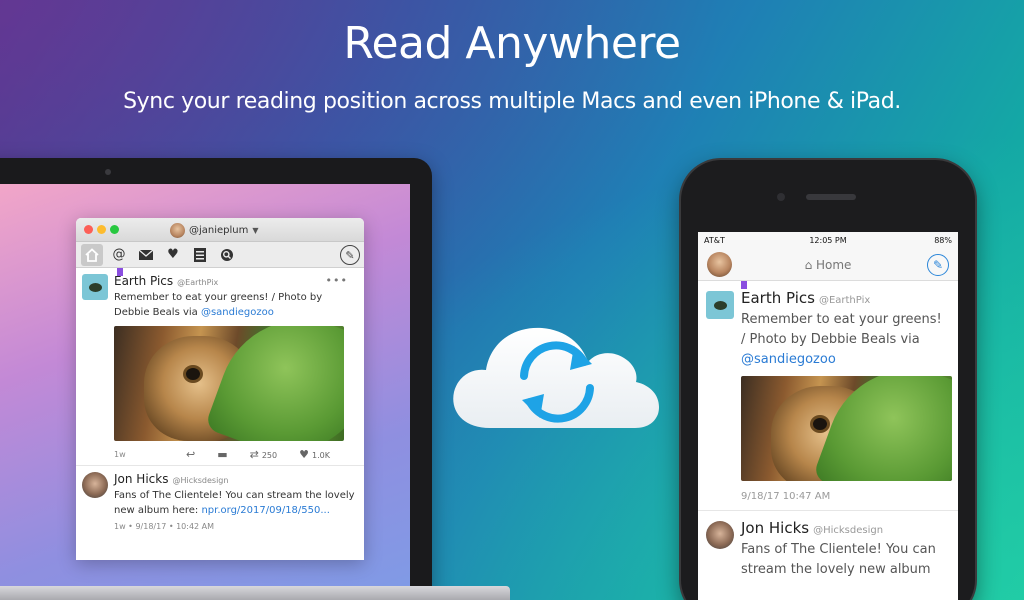  What do you see at coordinates (269, 455) in the screenshot?
I see `retweet-count: 250` at bounding box center [269, 455].